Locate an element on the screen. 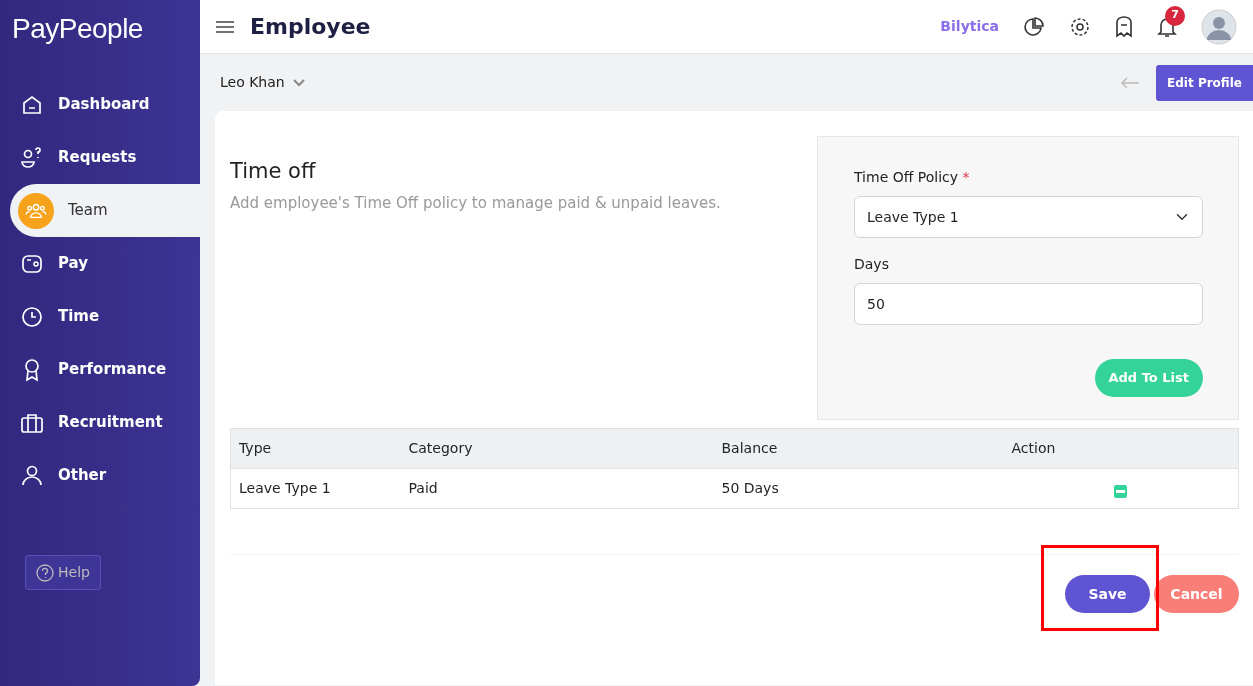 This screenshot has height=686, width=1253. days-field: 50 is located at coordinates (1028, 304).